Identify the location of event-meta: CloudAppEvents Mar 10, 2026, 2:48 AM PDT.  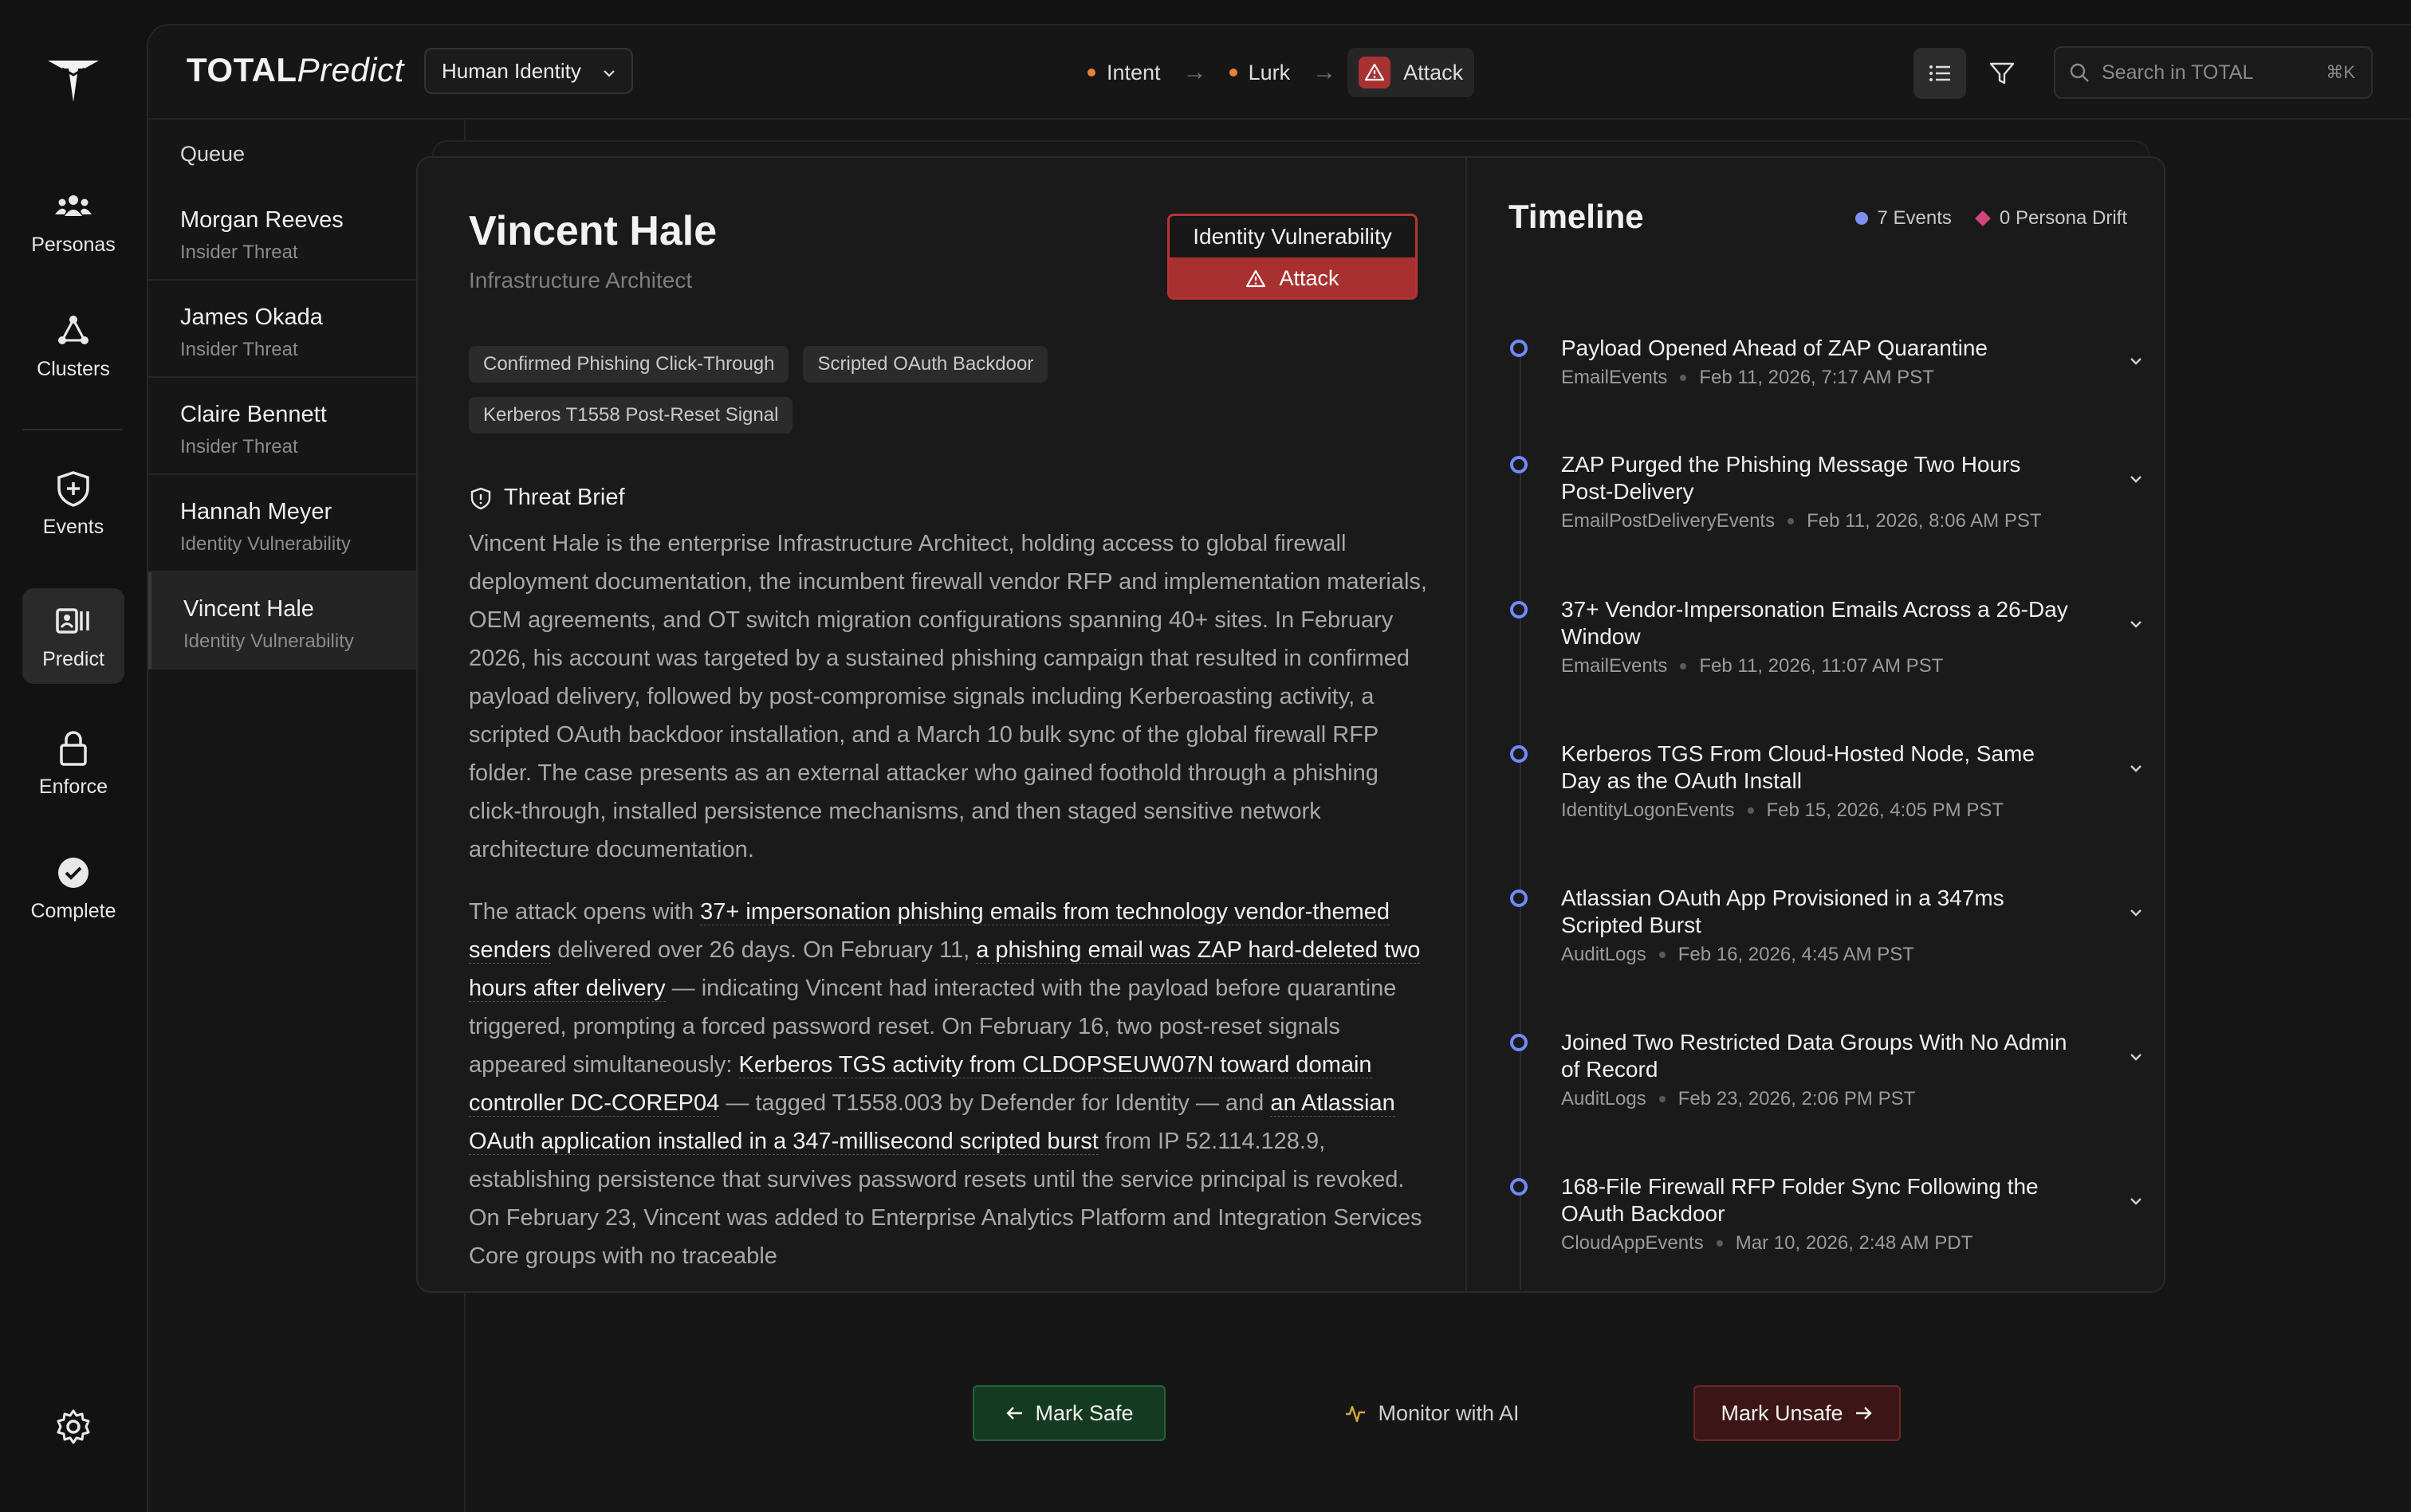
(1766, 1243).